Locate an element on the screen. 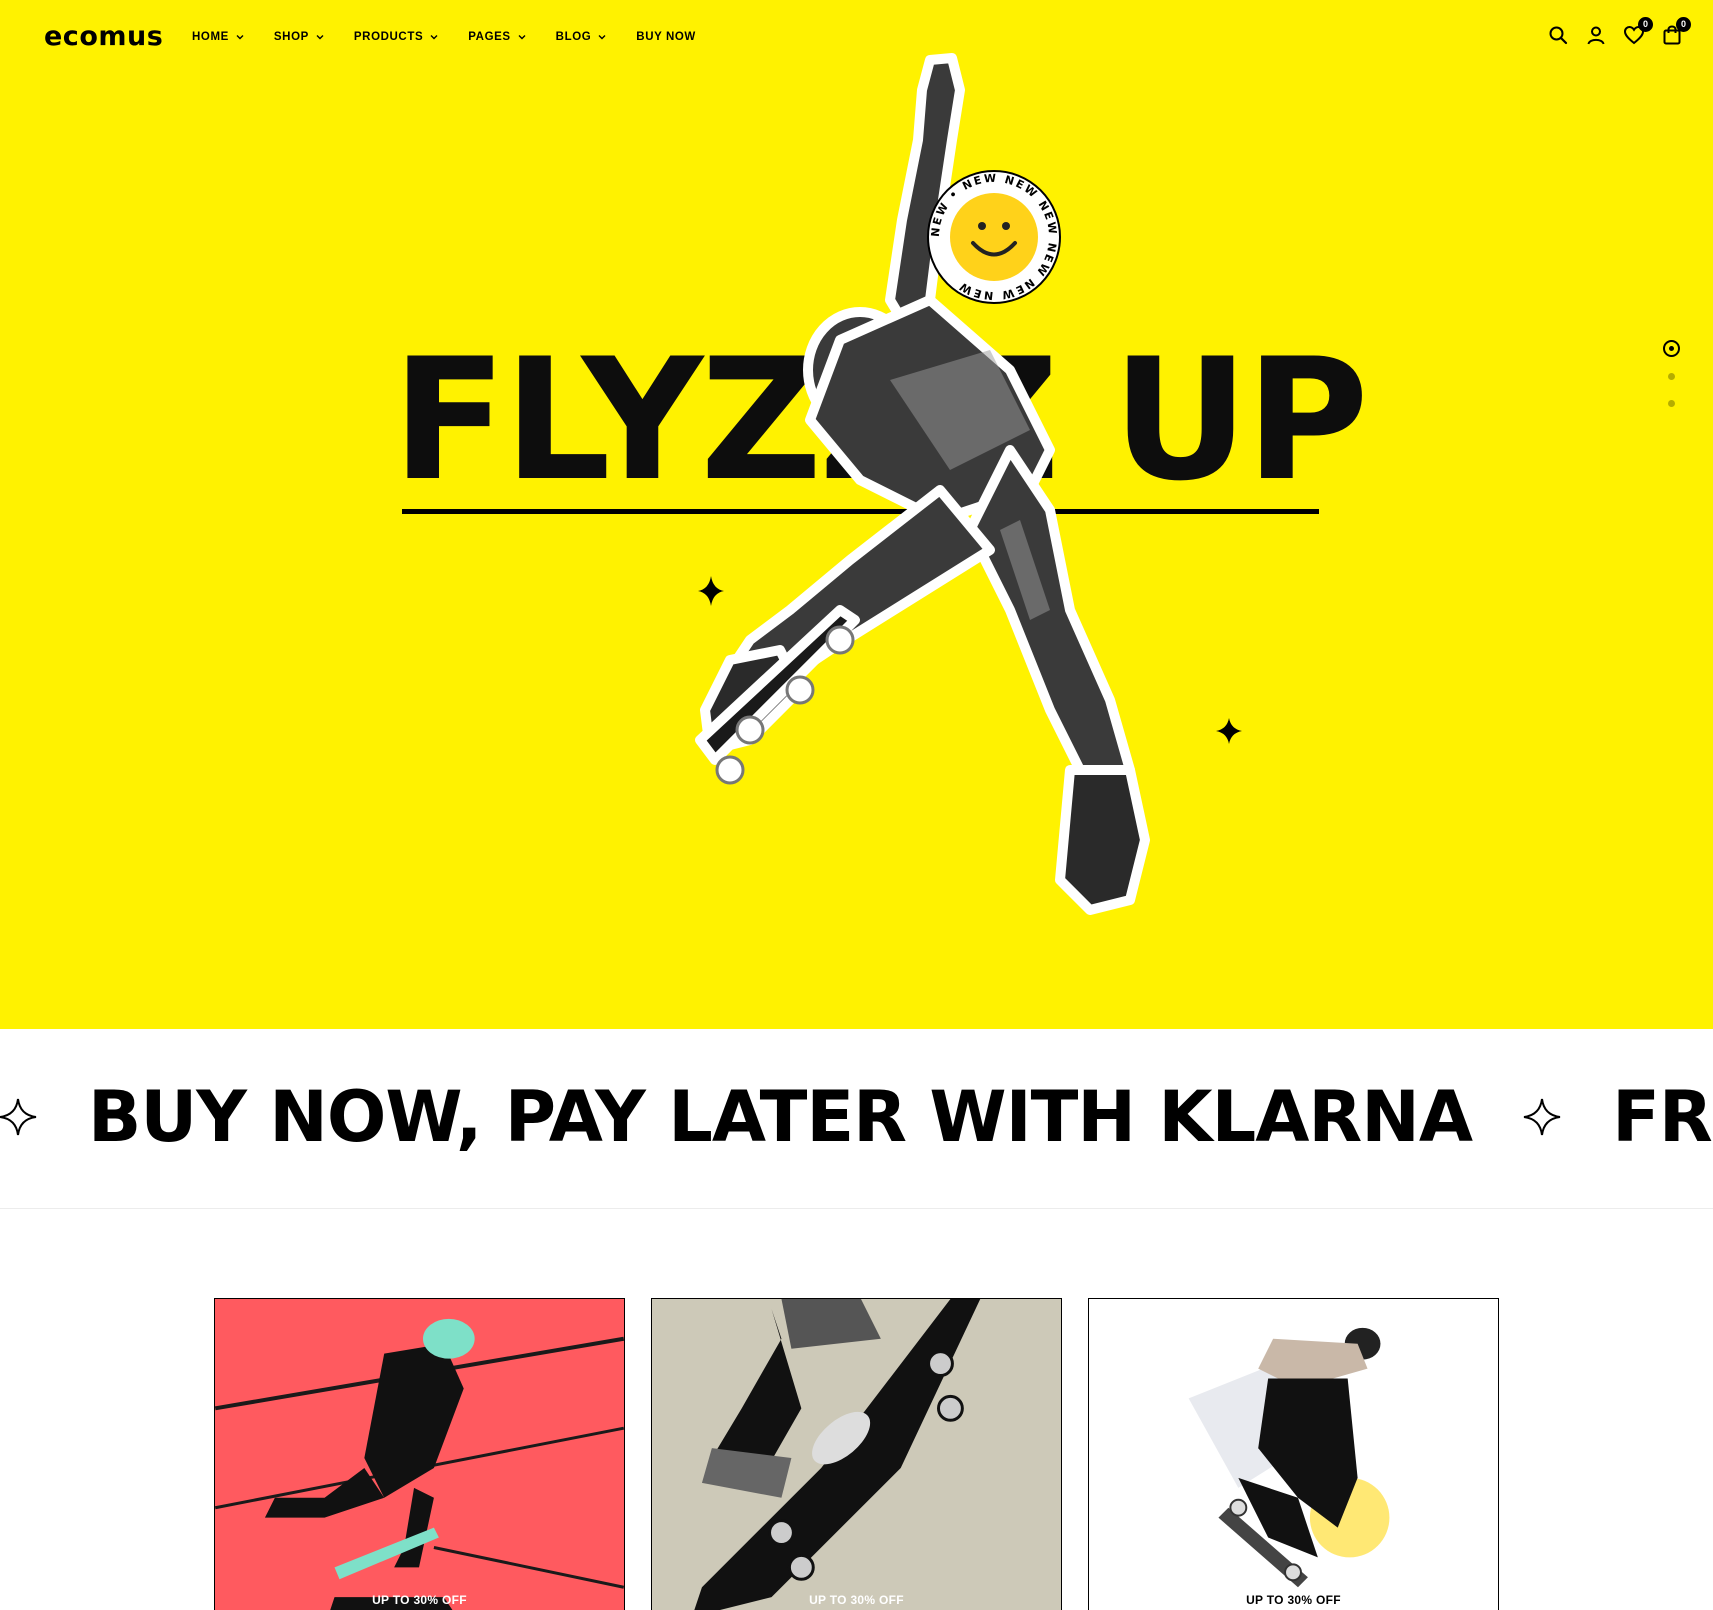 The width and height of the screenshot is (1713, 1610). header-actions: 0 0 is located at coordinates (1619, 31).